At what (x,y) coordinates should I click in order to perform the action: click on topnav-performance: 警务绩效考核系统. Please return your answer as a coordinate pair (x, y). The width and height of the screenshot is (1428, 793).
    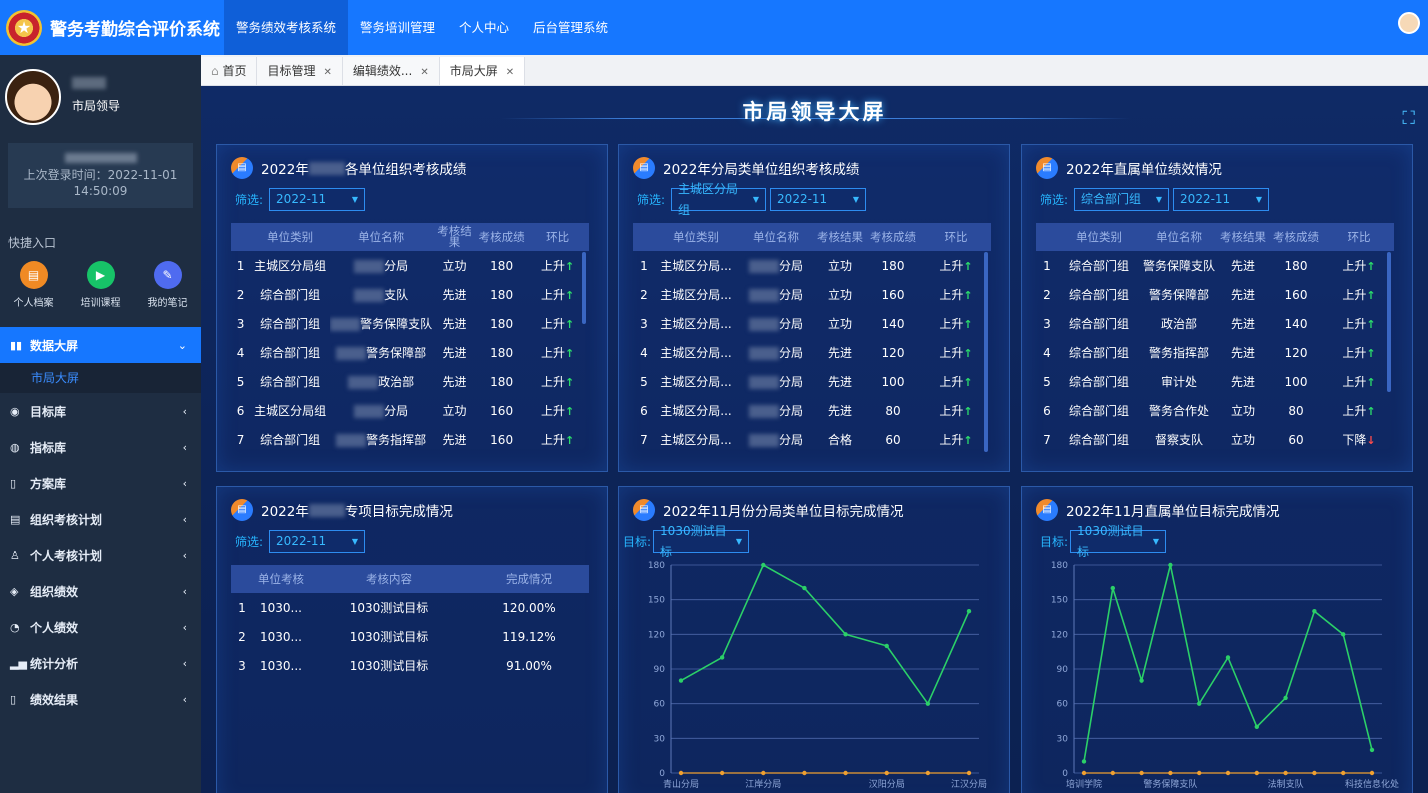
    Looking at the image, I should click on (286, 27).